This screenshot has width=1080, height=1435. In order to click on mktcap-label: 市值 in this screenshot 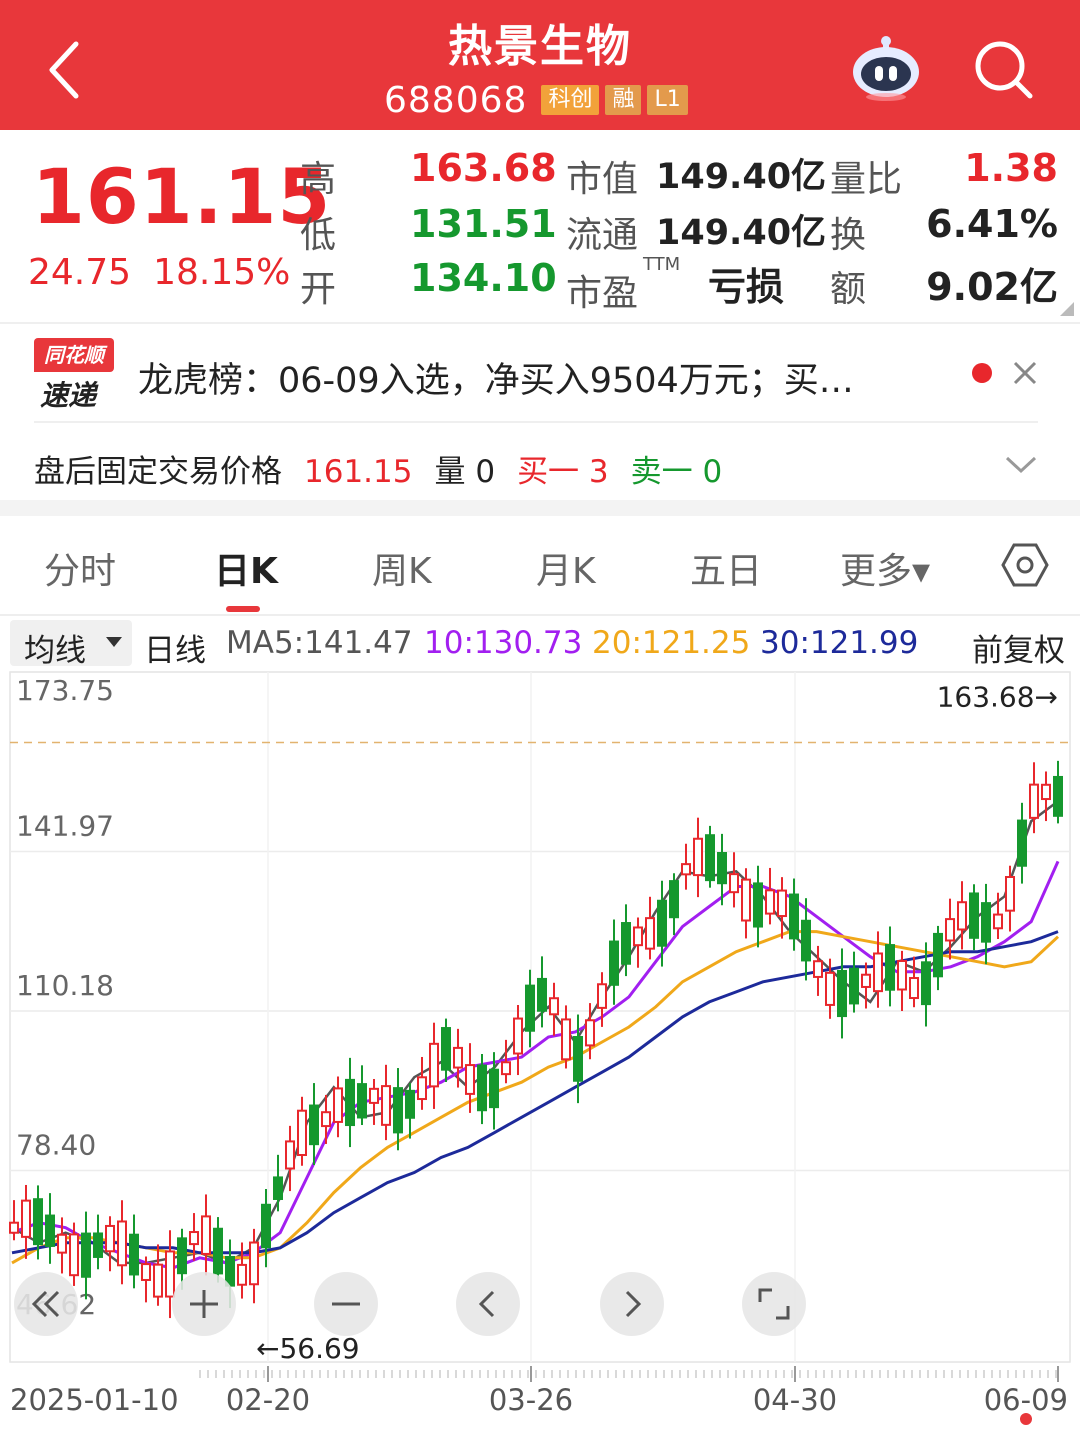, I will do `click(602, 179)`.